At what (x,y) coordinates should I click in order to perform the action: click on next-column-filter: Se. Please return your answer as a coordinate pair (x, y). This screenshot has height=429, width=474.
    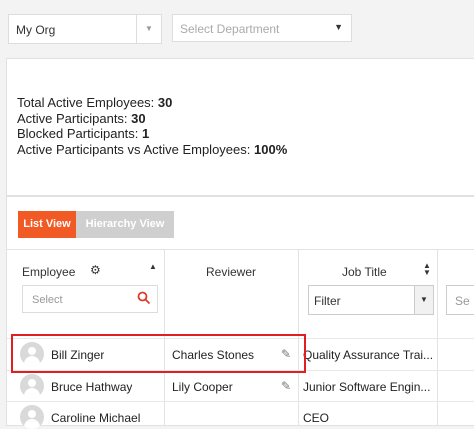
    Looking at the image, I should click on (460, 300).